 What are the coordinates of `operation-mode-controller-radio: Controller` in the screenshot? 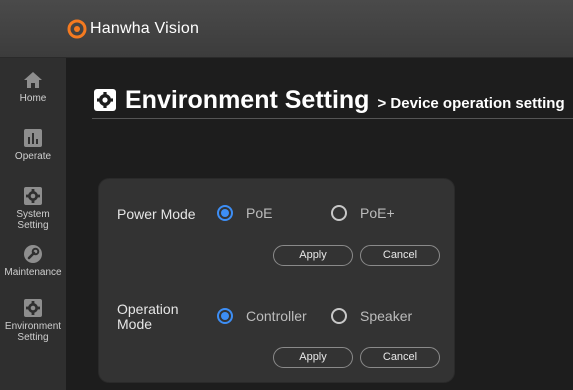 It's located at (262, 316).